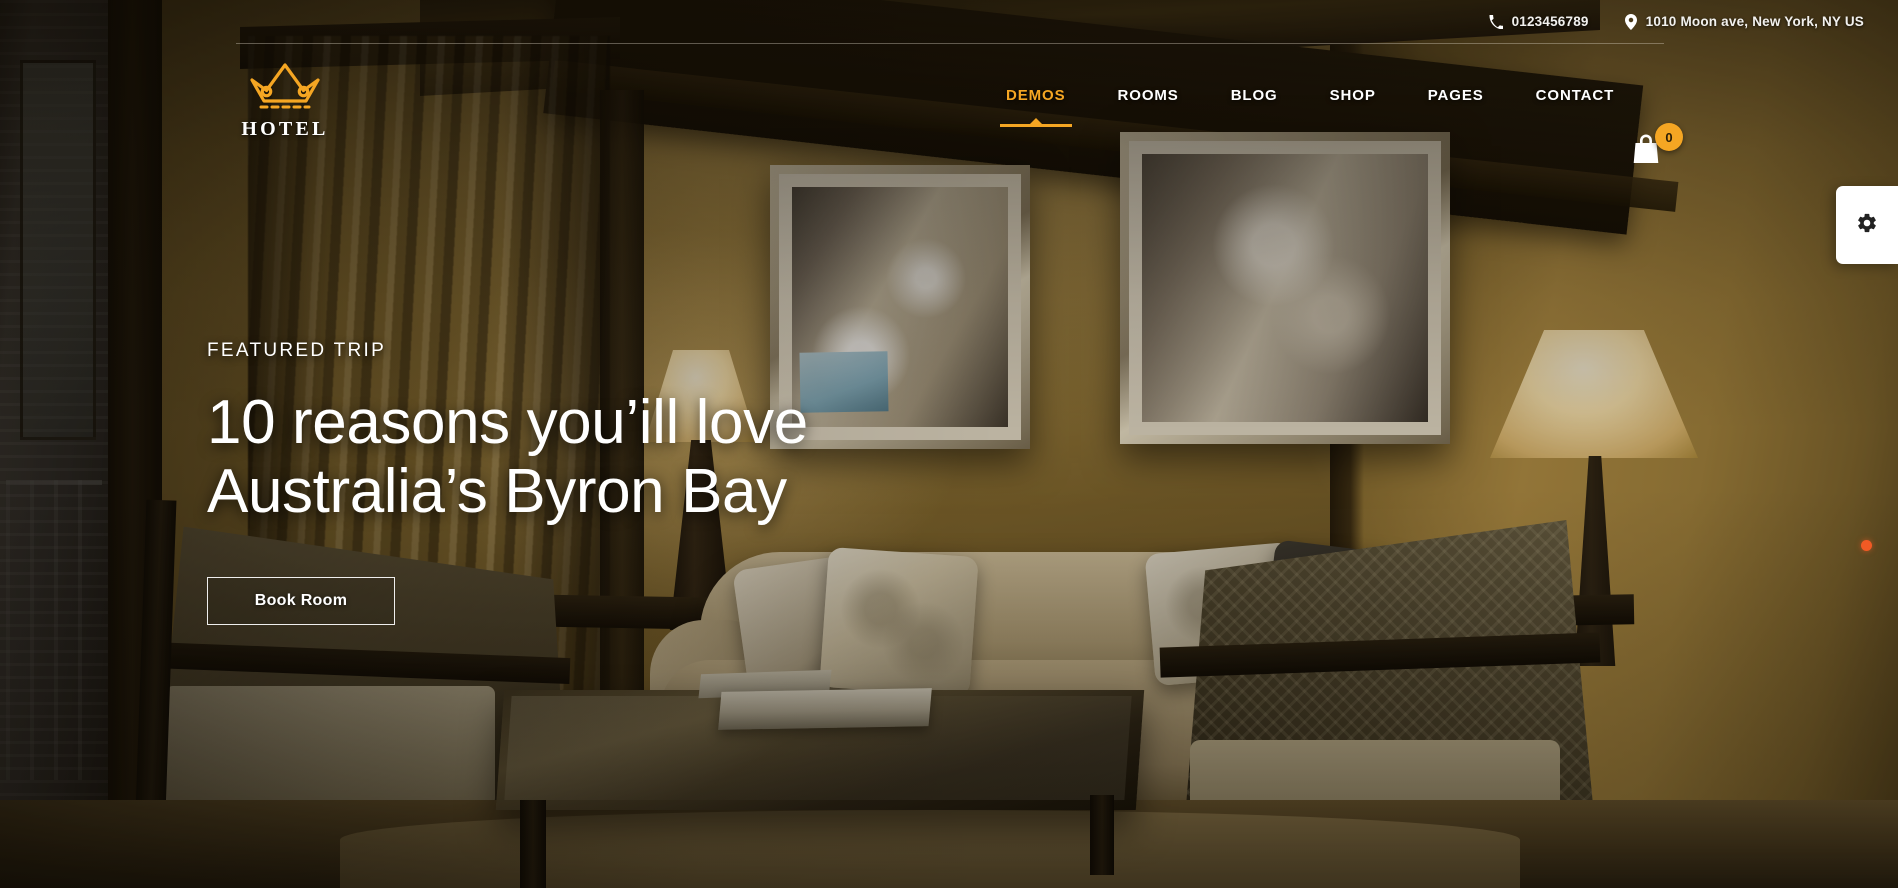 Image resolution: width=1898 pixels, height=888 pixels. Describe the element at coordinates (1310, 107) in the screenshot. I see `main-navigation: DEMOS ROOMS BLOG SHOP PAGES CONTACT` at that location.